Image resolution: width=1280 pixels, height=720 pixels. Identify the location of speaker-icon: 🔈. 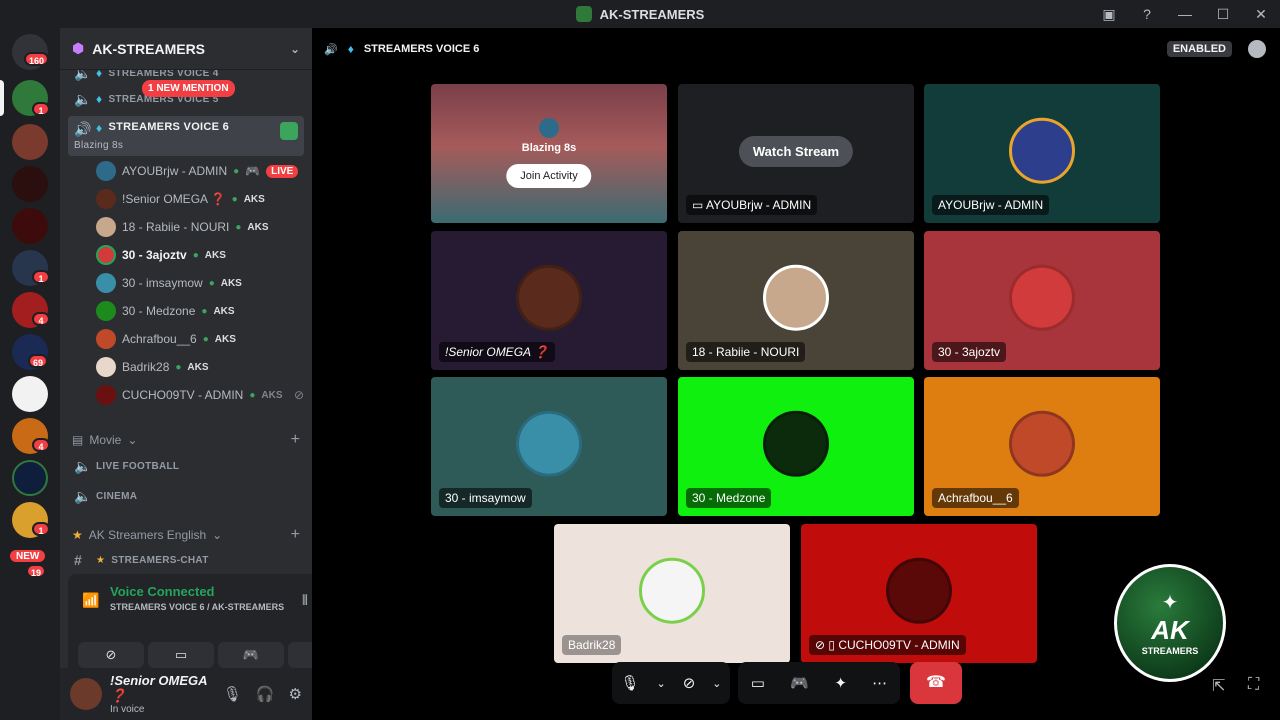
(83, 75).